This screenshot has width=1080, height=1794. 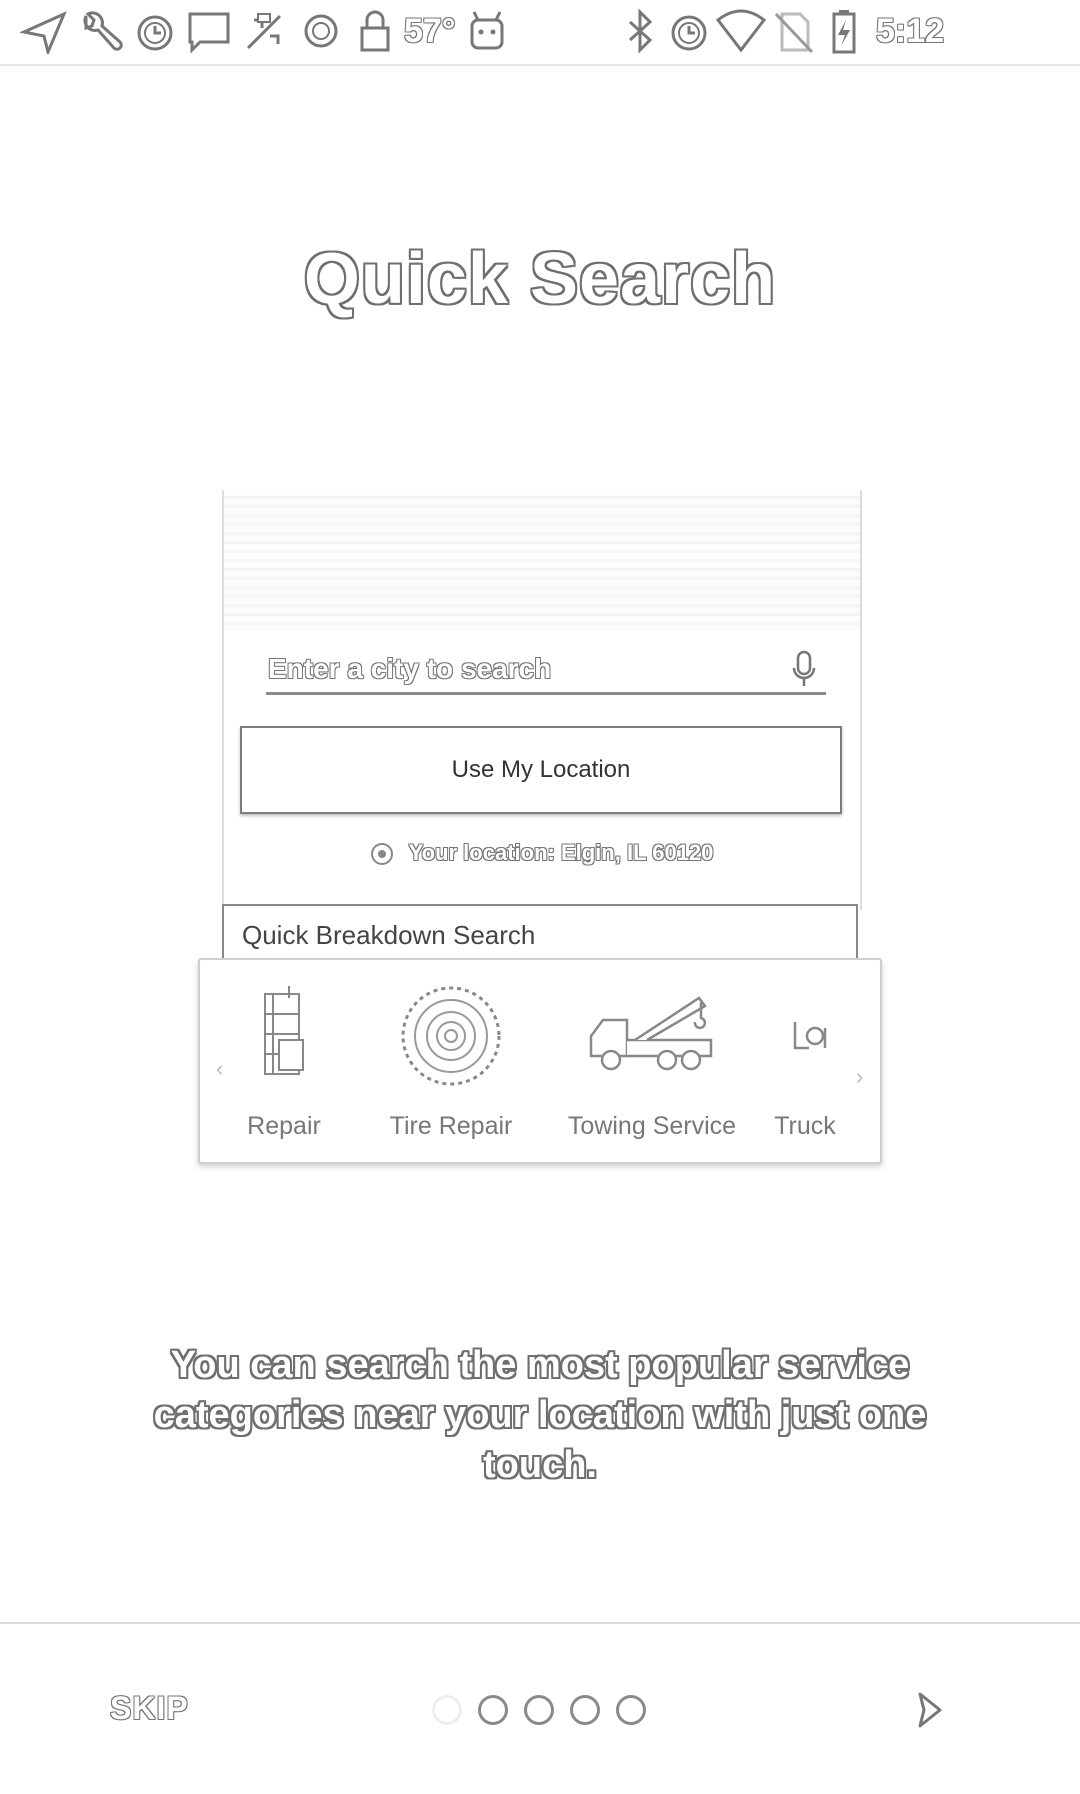 What do you see at coordinates (447, 1710) in the screenshot?
I see `page-dot-active` at bounding box center [447, 1710].